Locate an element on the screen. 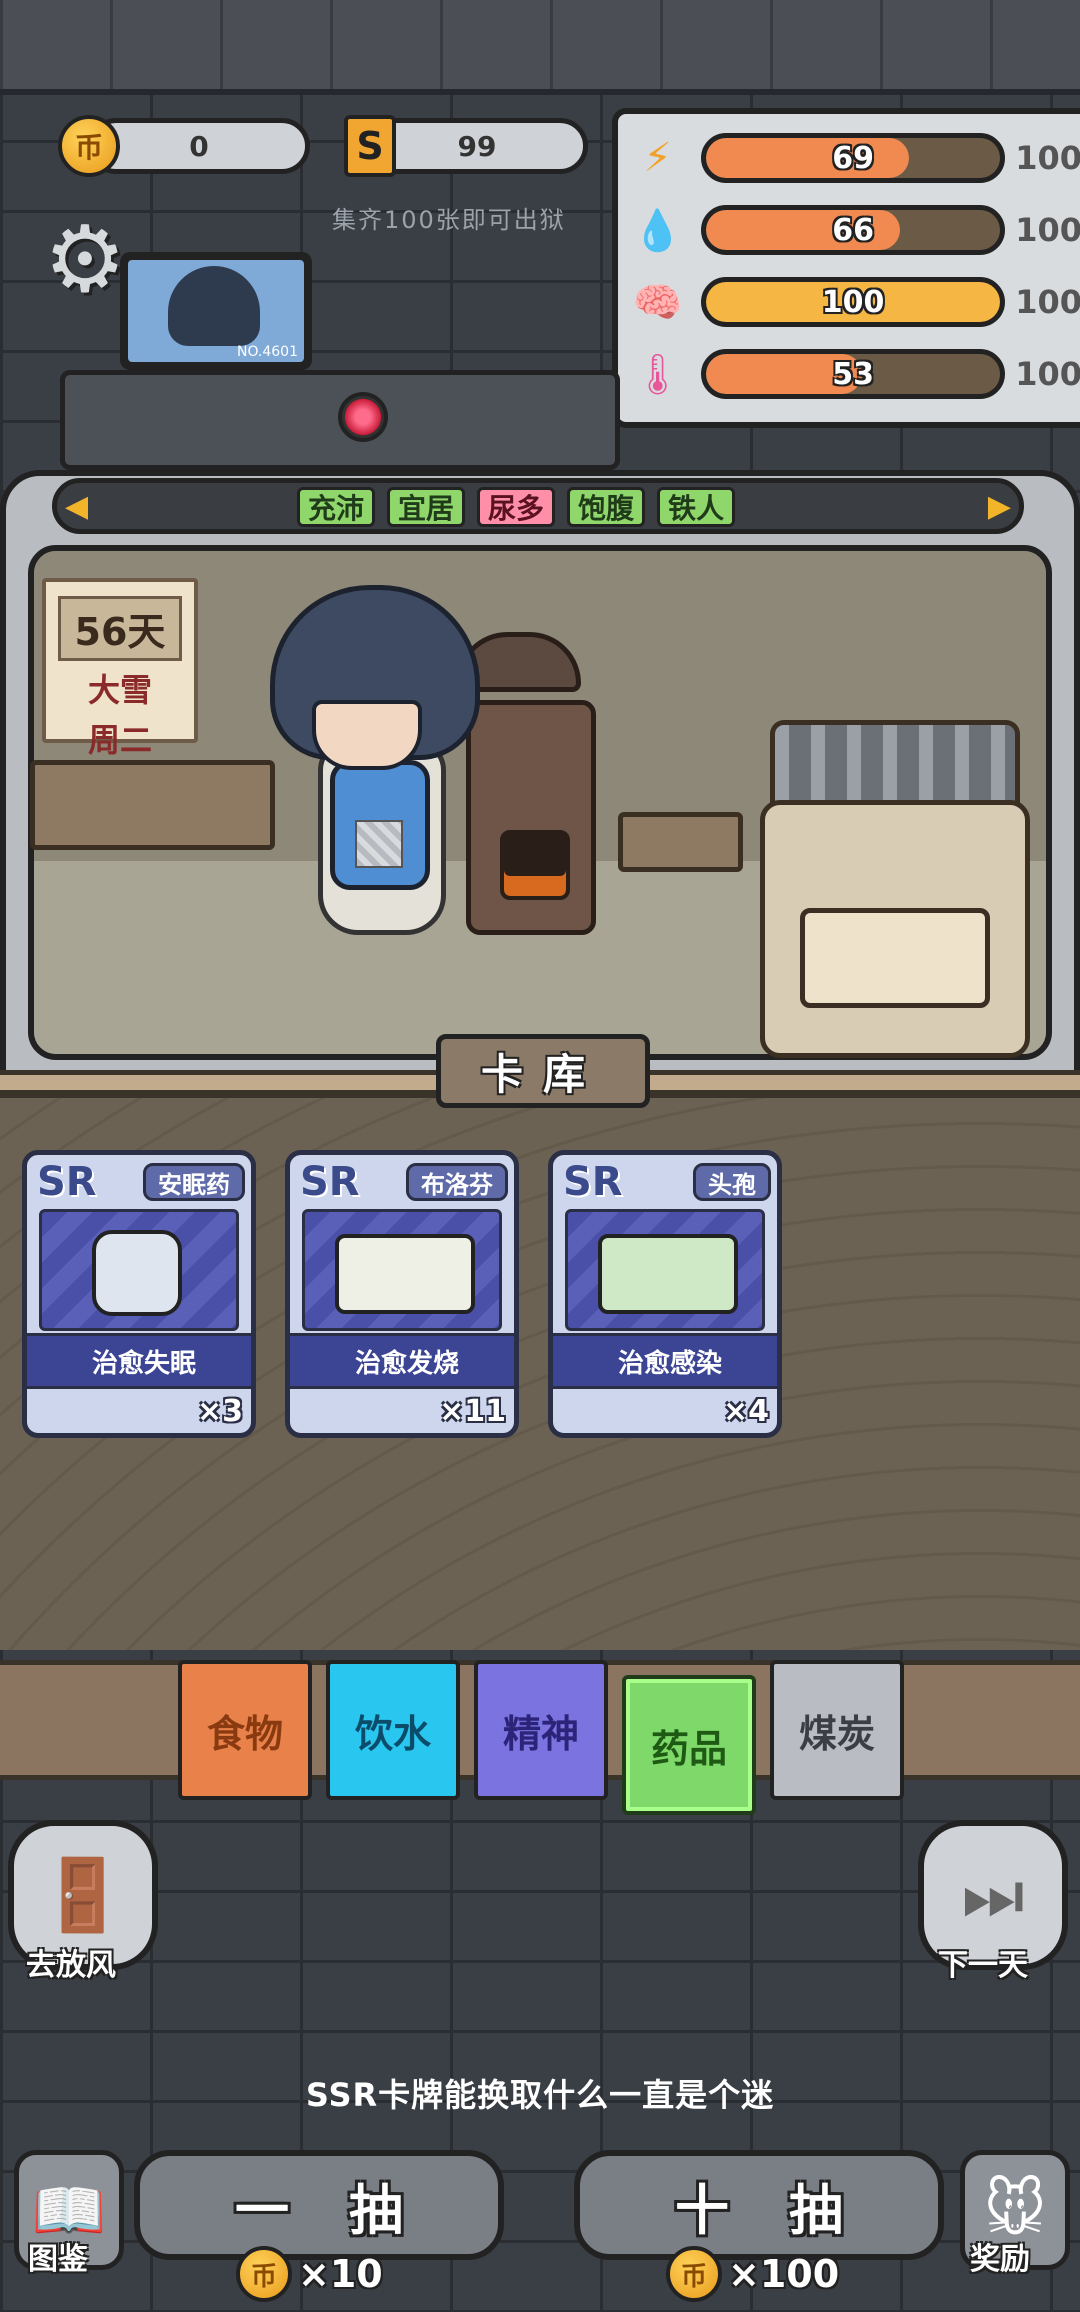  coin-counter: 0 is located at coordinates (199, 146).